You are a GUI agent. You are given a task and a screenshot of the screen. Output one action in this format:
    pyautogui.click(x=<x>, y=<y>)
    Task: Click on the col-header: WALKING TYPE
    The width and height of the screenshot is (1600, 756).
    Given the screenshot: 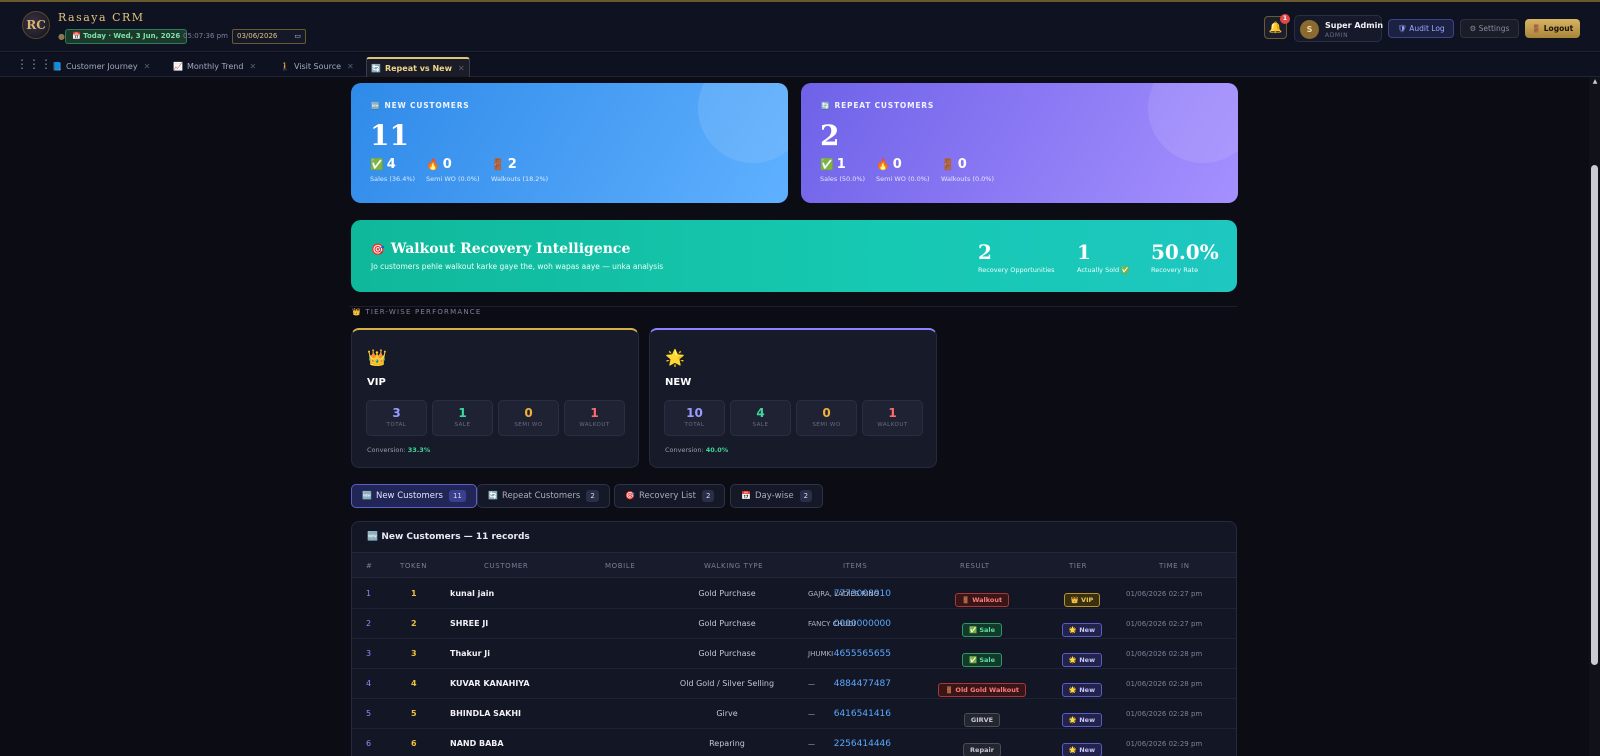 What is the action you would take?
    pyautogui.click(x=734, y=566)
    